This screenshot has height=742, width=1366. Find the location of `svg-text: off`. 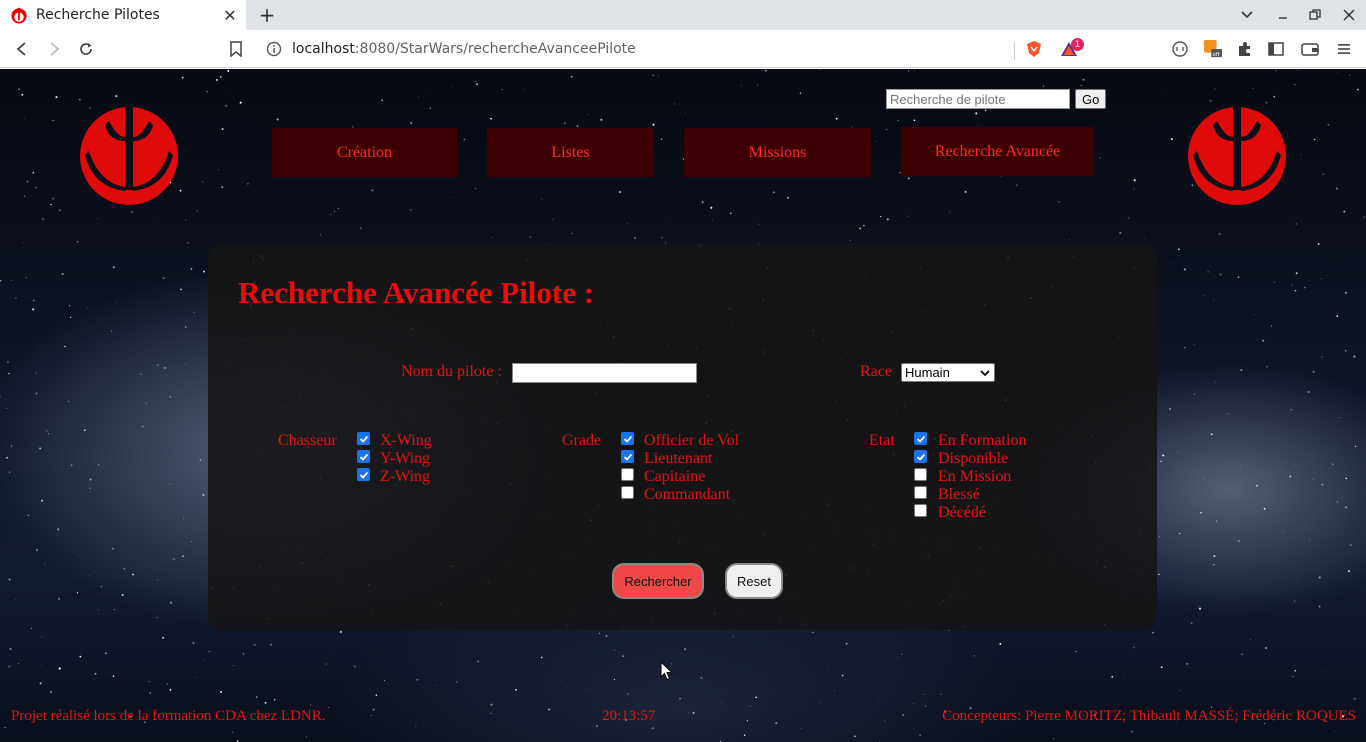

svg-text: off is located at coordinates (1216, 55).